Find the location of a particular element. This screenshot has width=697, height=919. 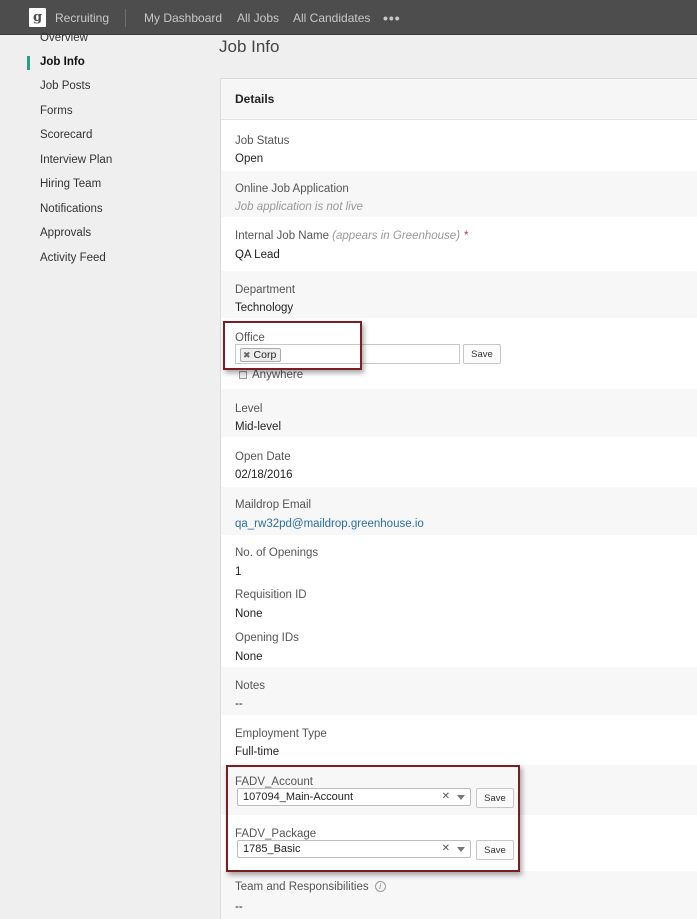

field-value: 1 is located at coordinates (238, 572).